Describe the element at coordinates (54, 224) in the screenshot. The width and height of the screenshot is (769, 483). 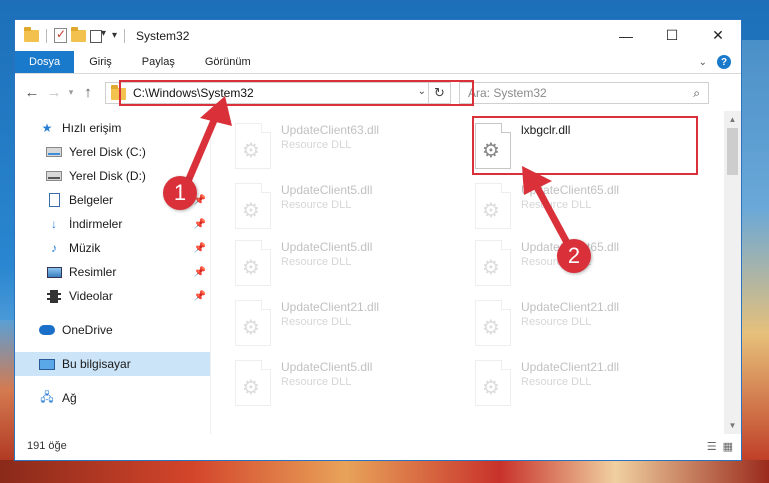
I see `downloads-icon: ↓` at that location.